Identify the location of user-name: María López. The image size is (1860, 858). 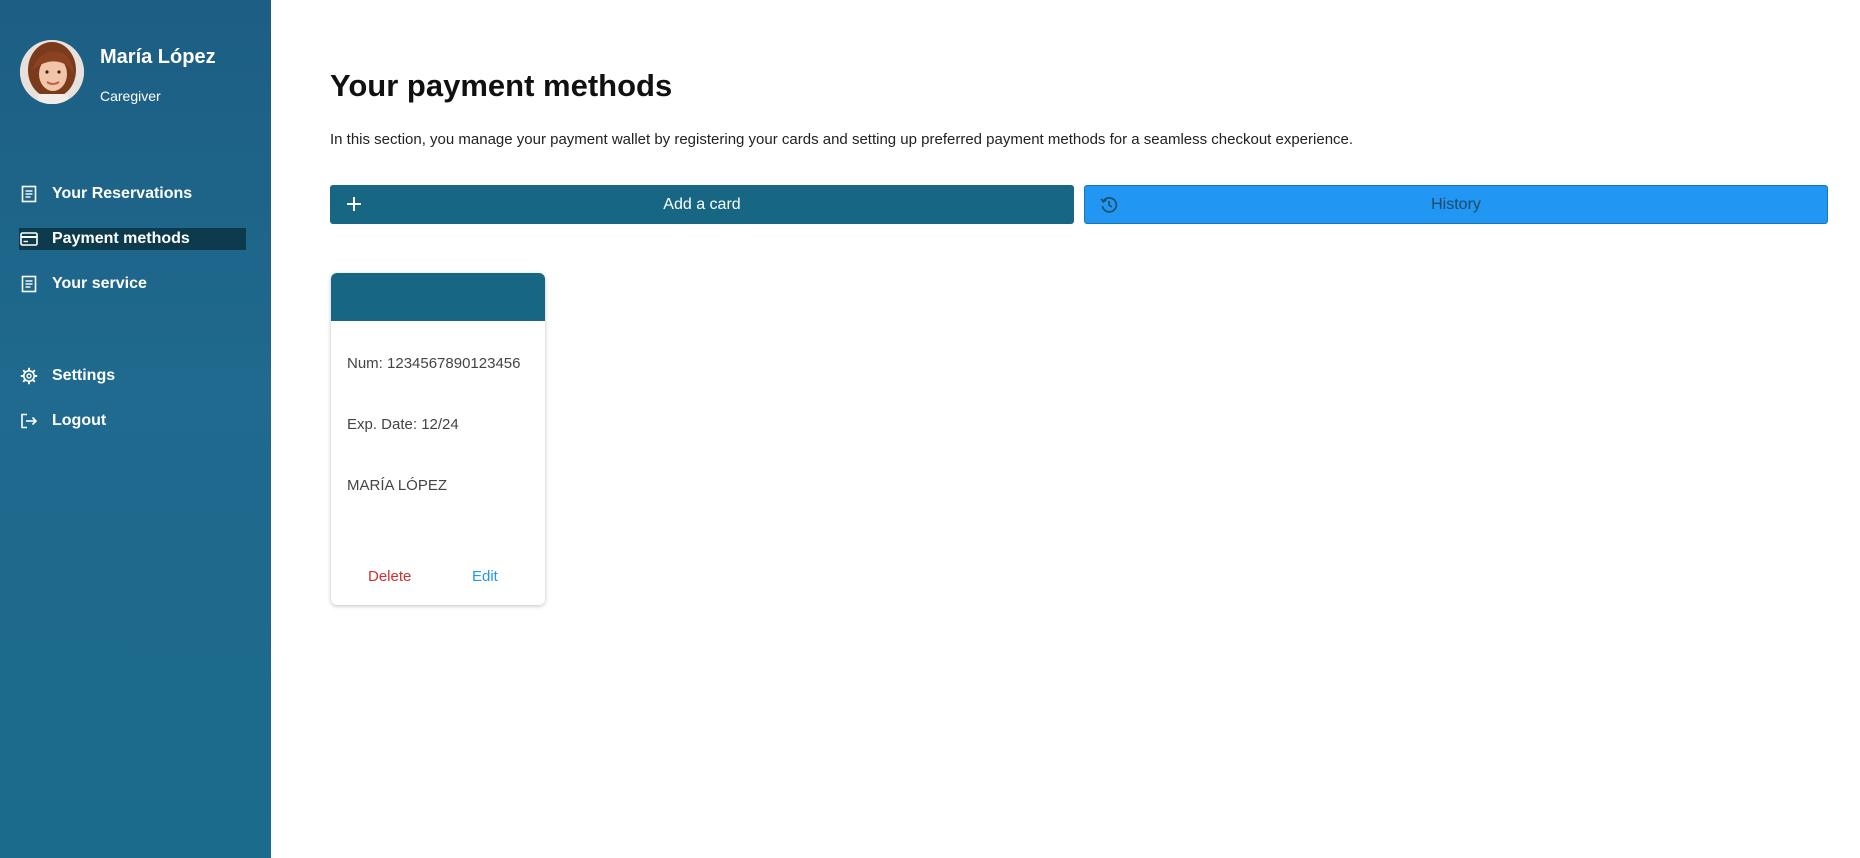
(158, 57).